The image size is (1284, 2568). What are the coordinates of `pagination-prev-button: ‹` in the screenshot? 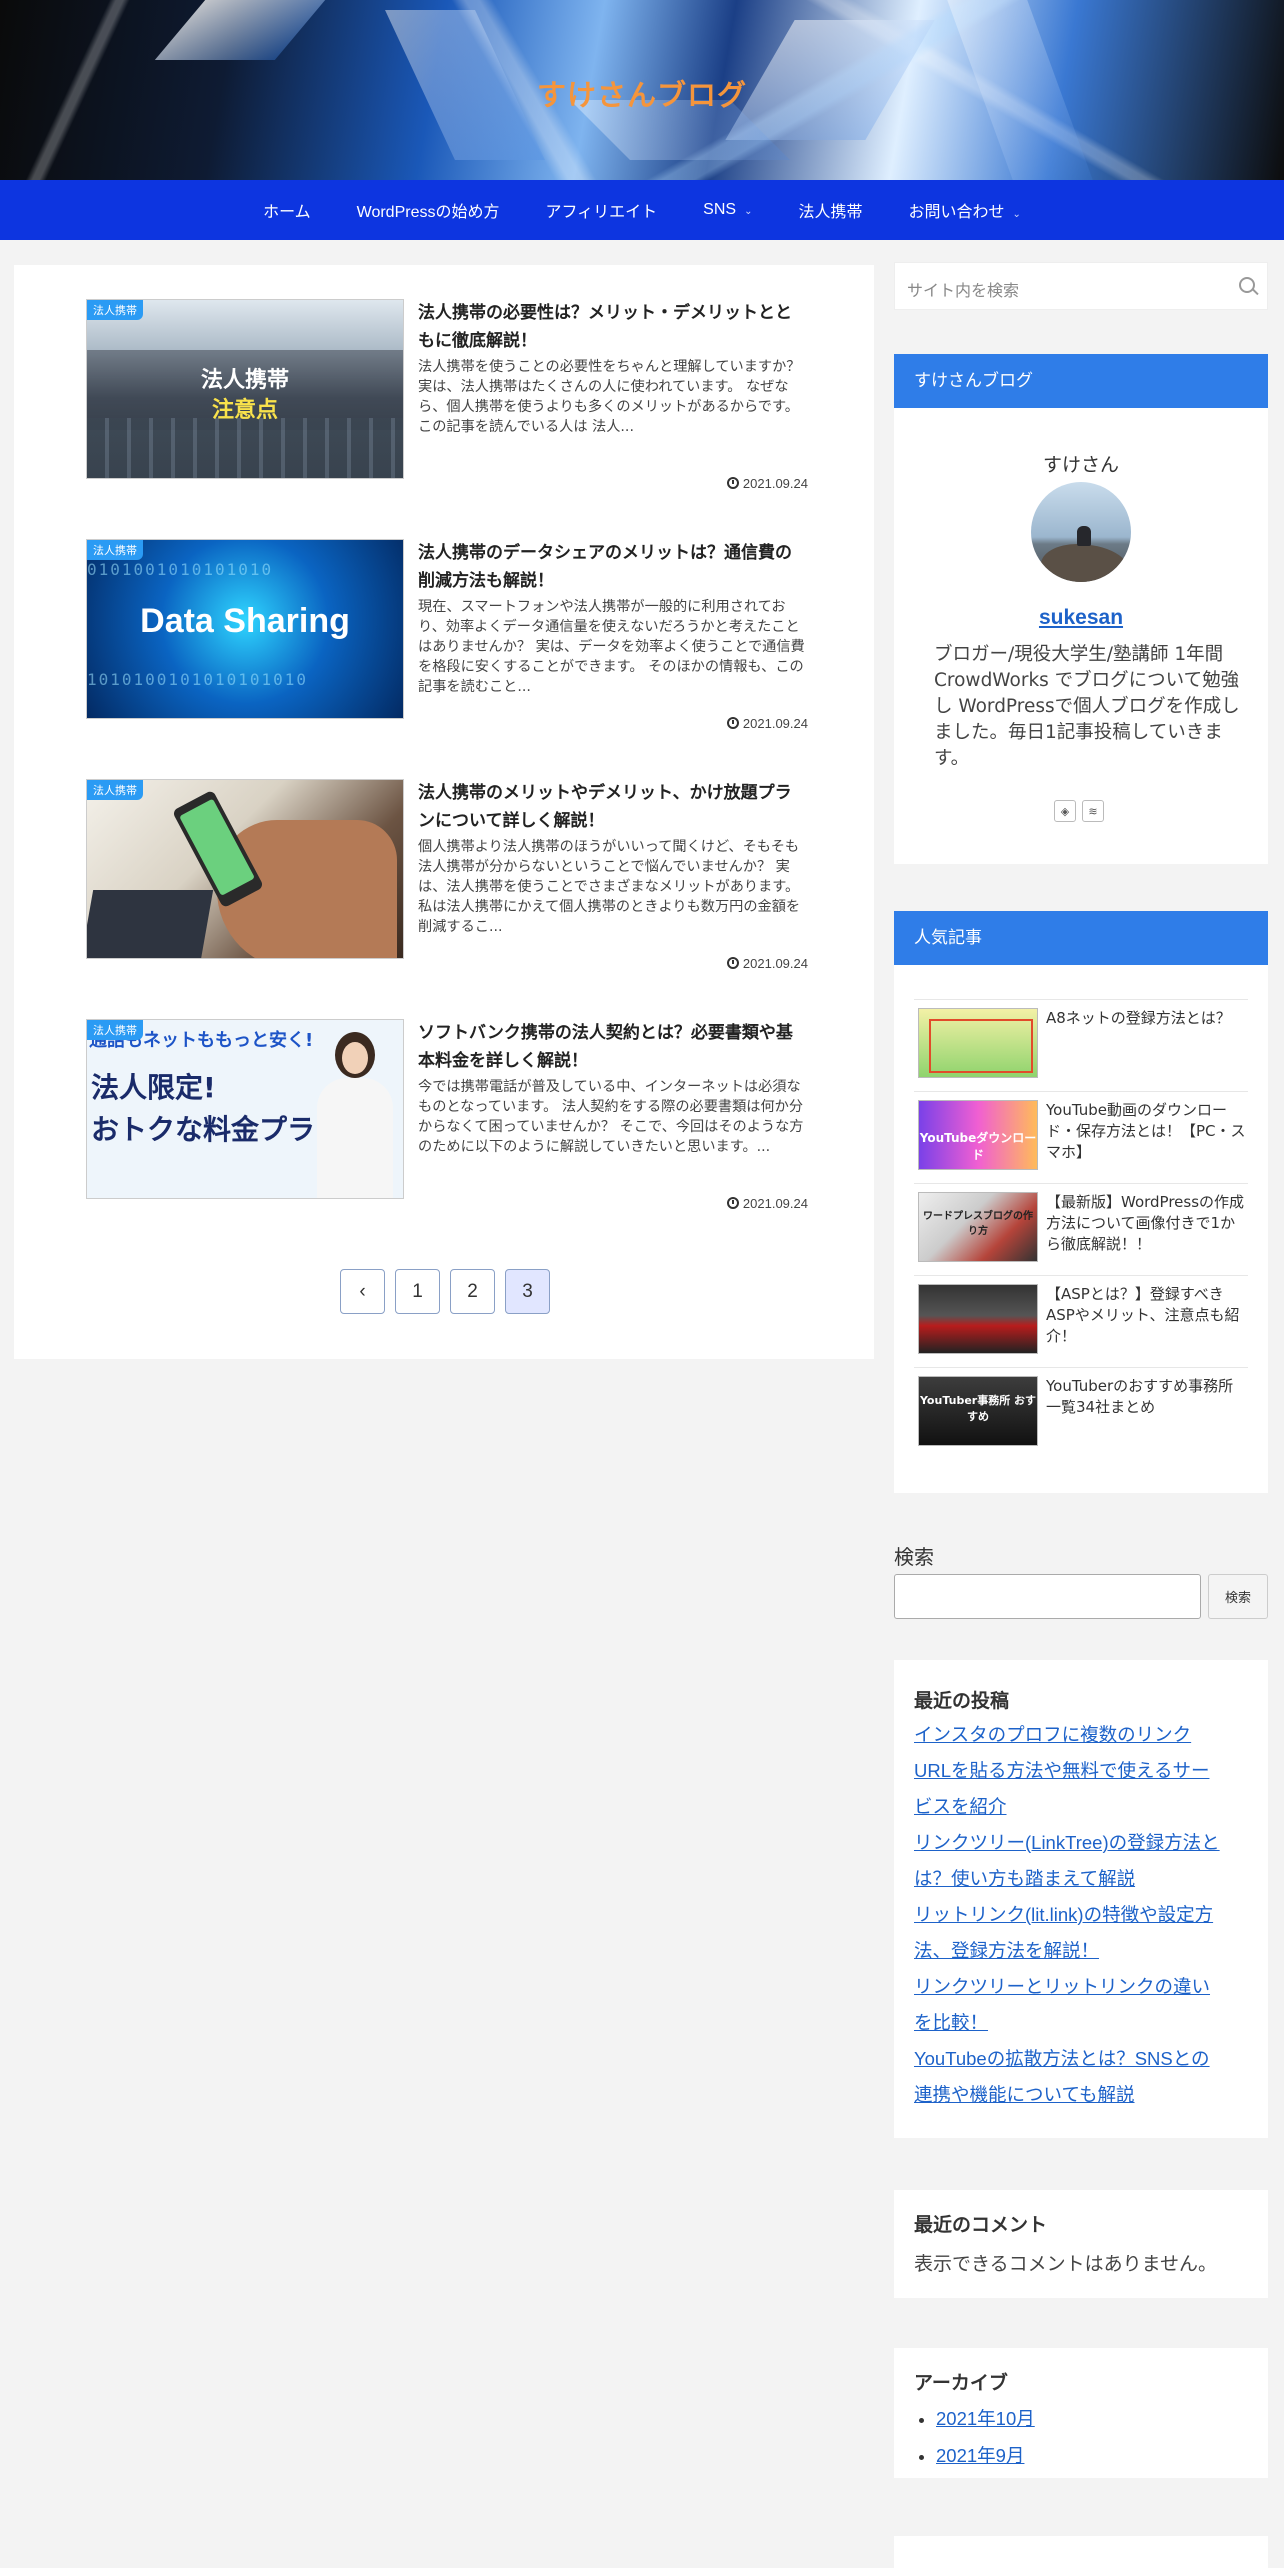 It's located at (362, 1291).